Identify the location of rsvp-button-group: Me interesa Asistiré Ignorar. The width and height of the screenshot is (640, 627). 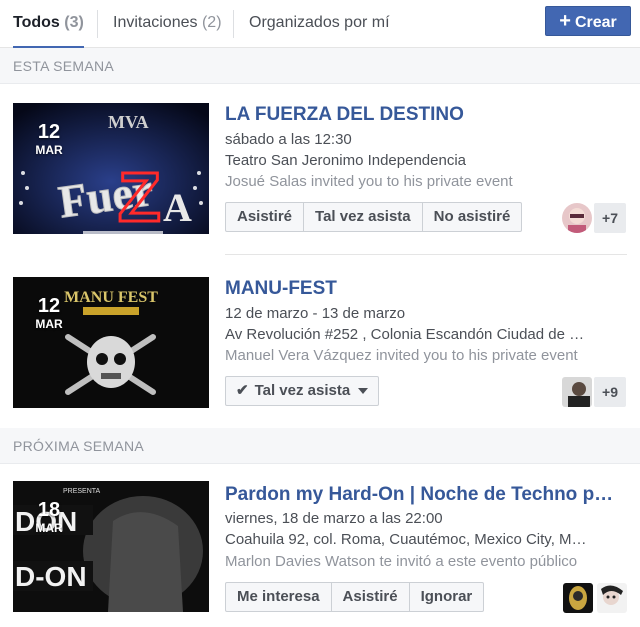
(355, 597).